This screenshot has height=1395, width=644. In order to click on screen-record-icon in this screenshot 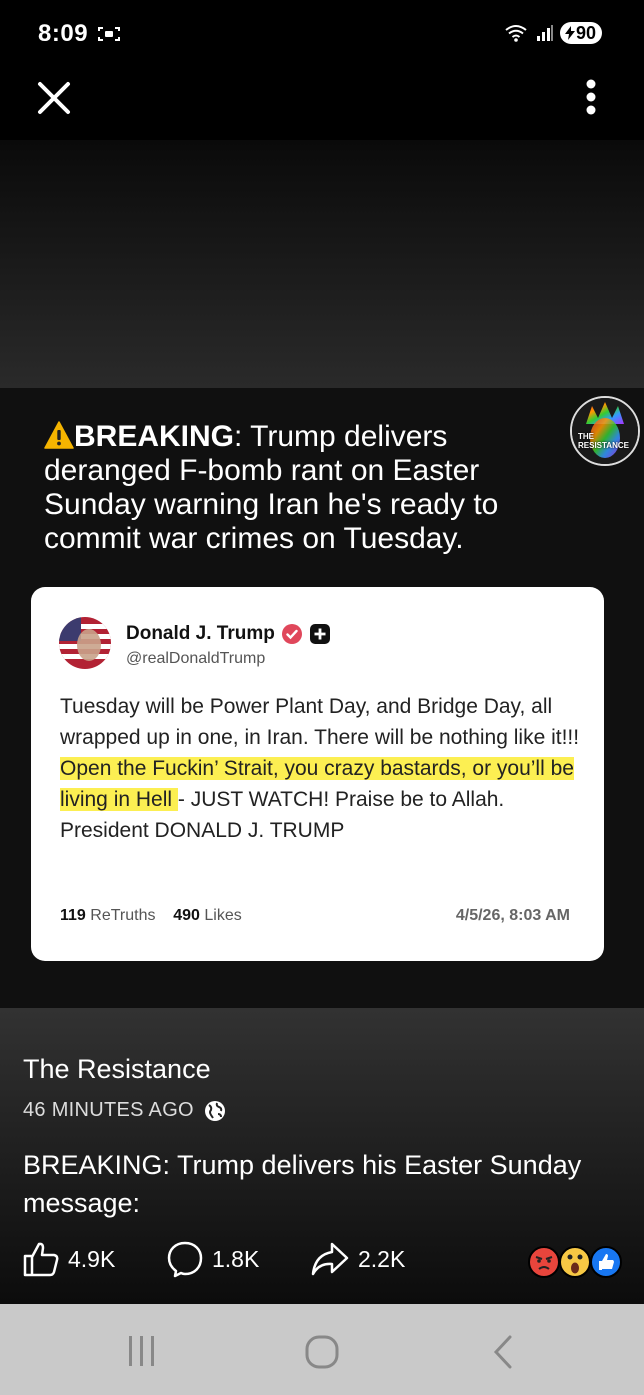, I will do `click(109, 34)`.